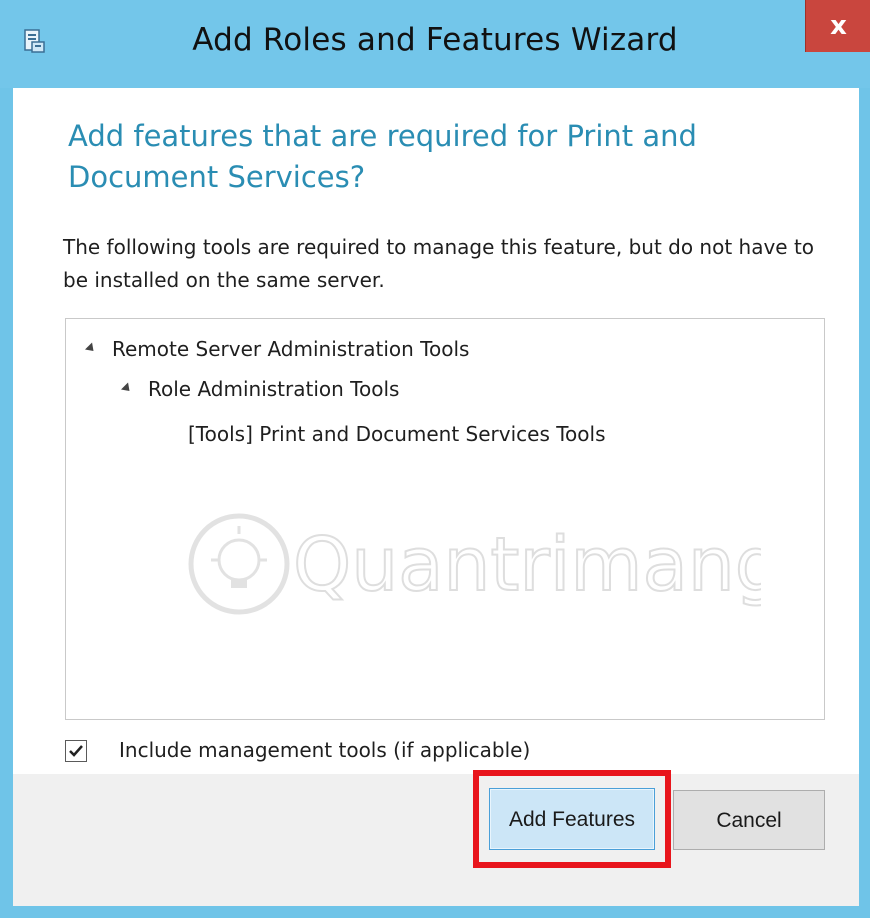 The height and width of the screenshot is (918, 870). What do you see at coordinates (291, 349) in the screenshot?
I see `tree-item-label: Remote Server Administration Tools` at bounding box center [291, 349].